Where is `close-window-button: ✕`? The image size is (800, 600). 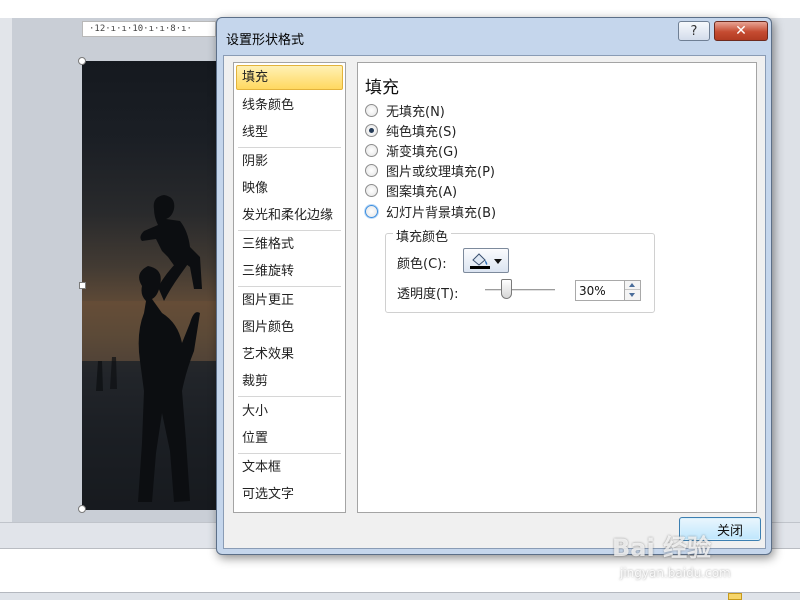 close-window-button: ✕ is located at coordinates (741, 31).